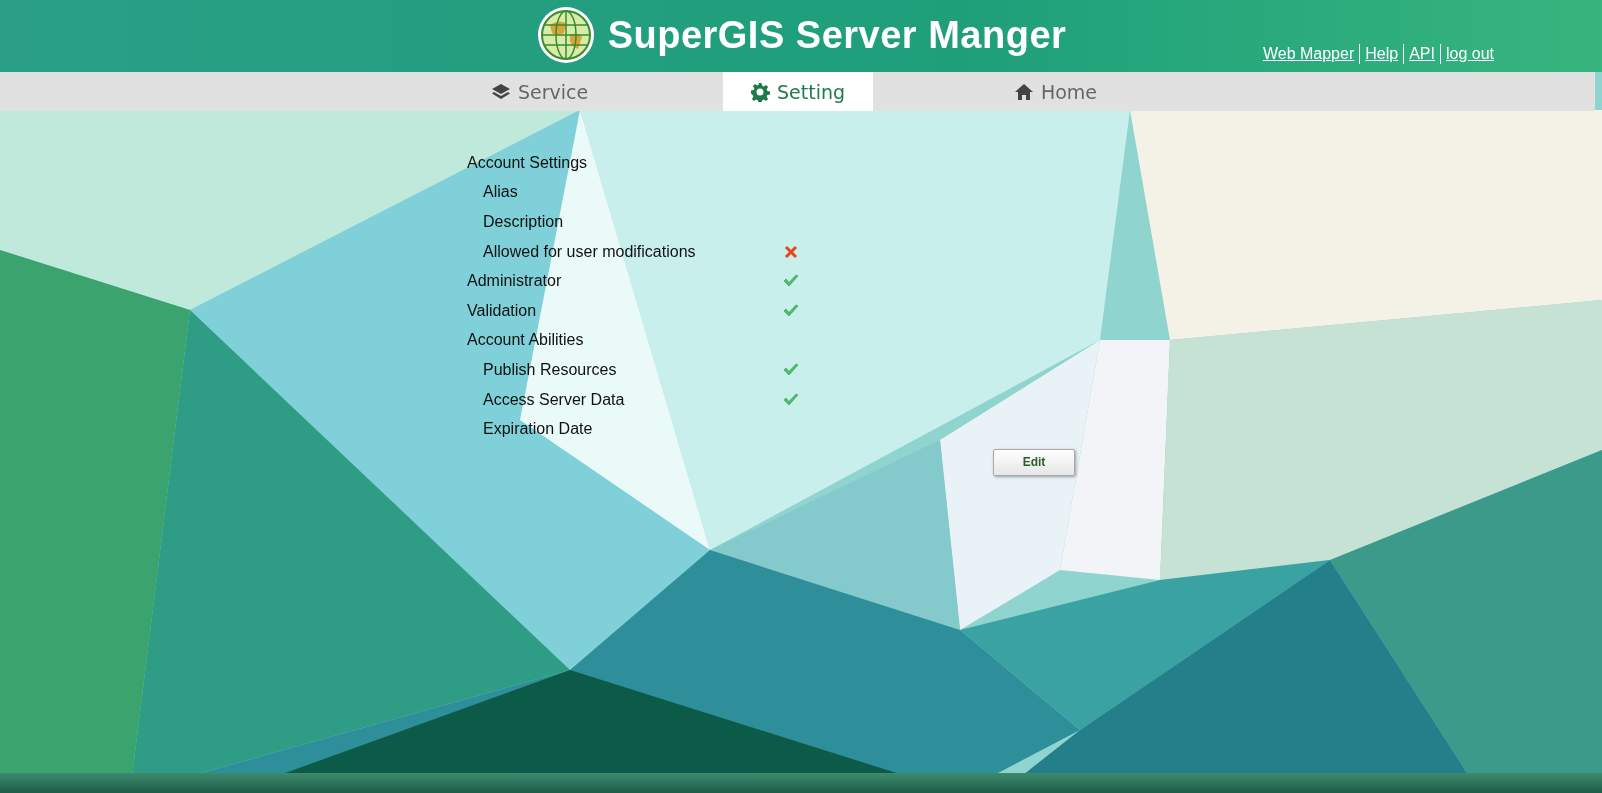 This screenshot has height=793, width=1602. Describe the element at coordinates (1055, 91) in the screenshot. I see `nav-tab: Home` at that location.